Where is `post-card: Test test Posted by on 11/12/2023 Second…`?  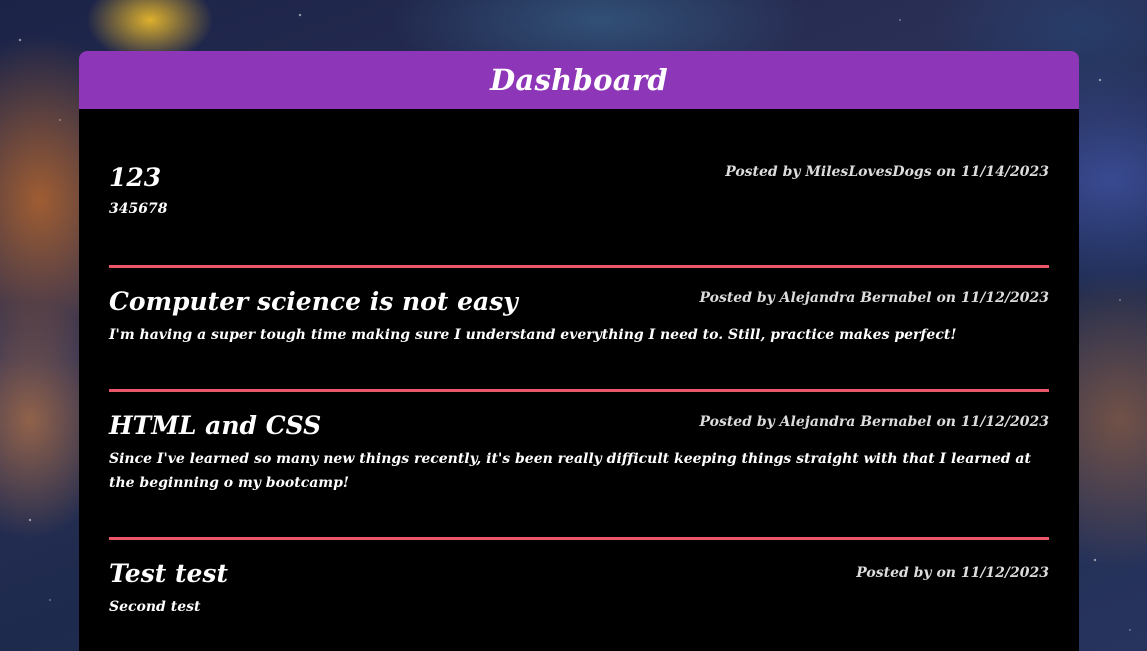
post-card: Test test Posted by on 11/12/2023 Second… is located at coordinates (579, 595).